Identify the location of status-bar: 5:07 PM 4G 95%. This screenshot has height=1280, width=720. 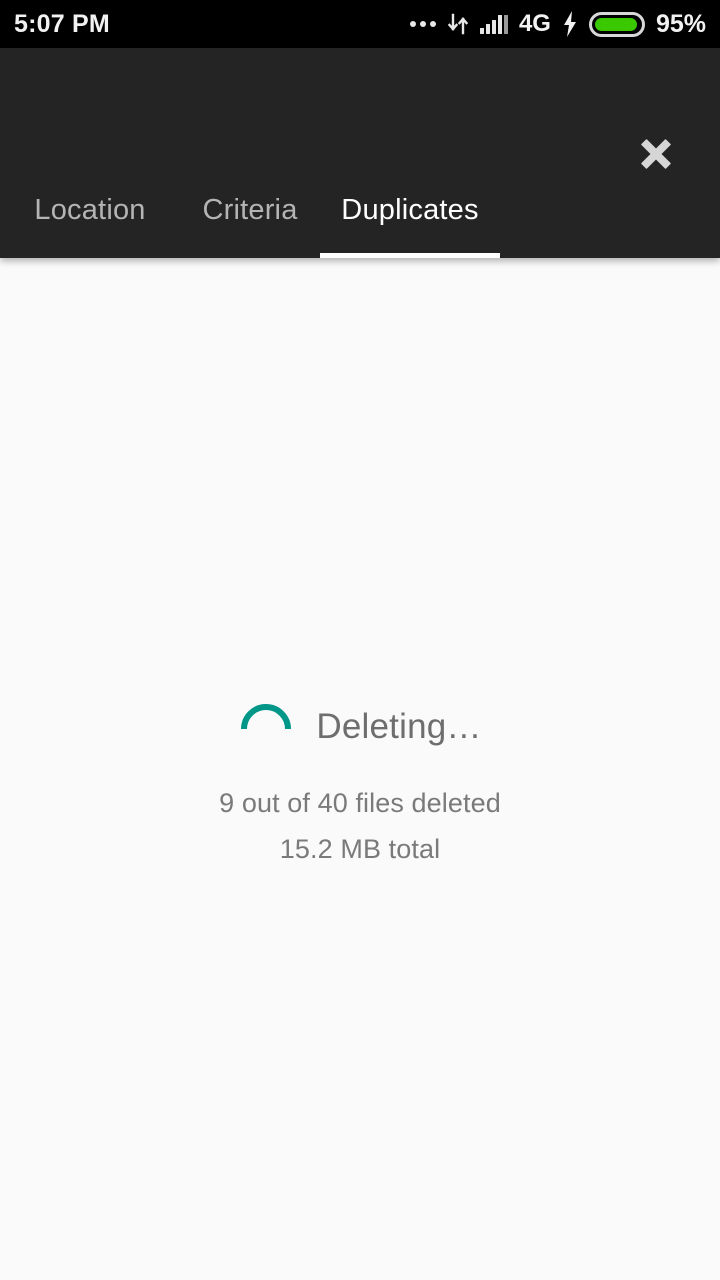
(360, 24).